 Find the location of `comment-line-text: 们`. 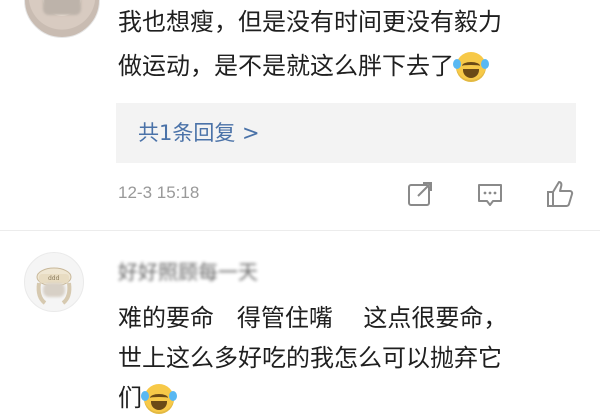

comment-line-text: 们 is located at coordinates (130, 398).